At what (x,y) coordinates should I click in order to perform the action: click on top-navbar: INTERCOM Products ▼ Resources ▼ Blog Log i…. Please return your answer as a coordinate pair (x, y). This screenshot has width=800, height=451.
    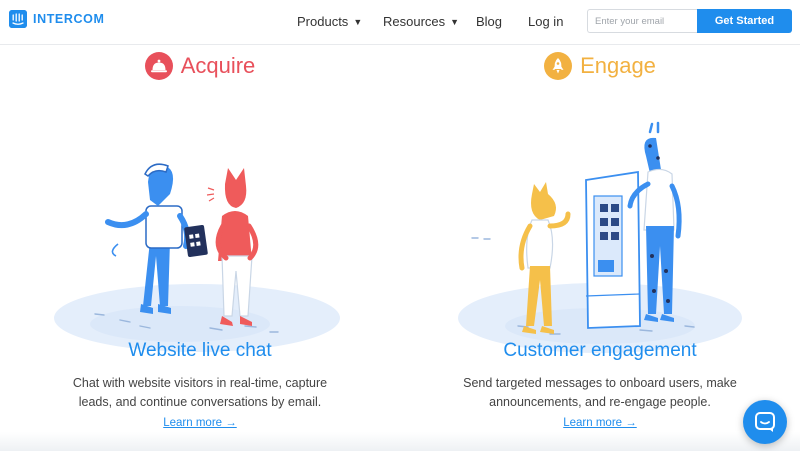
    Looking at the image, I should click on (400, 22).